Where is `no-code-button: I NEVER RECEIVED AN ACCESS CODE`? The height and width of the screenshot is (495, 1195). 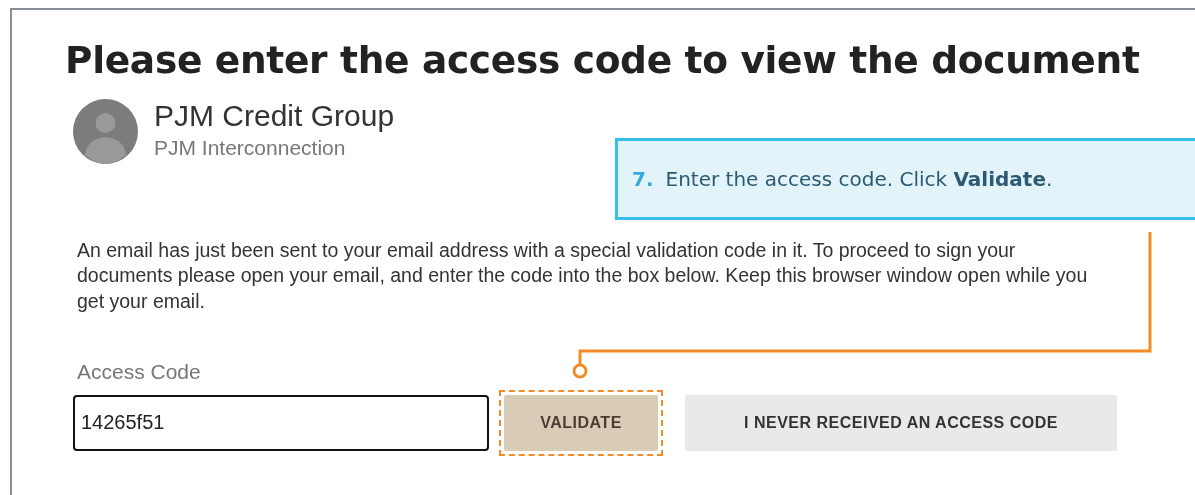
no-code-button: I NEVER RECEIVED AN ACCESS CODE is located at coordinates (901, 422).